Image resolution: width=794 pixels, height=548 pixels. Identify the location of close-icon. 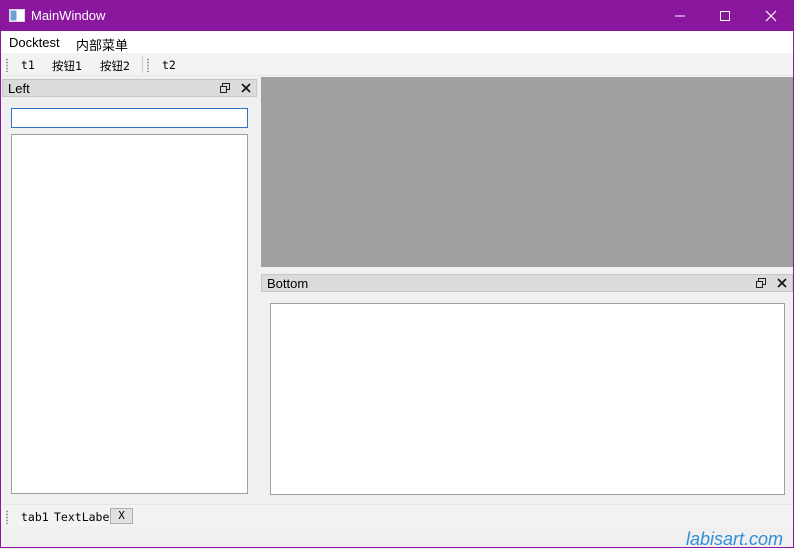
(771, 16).